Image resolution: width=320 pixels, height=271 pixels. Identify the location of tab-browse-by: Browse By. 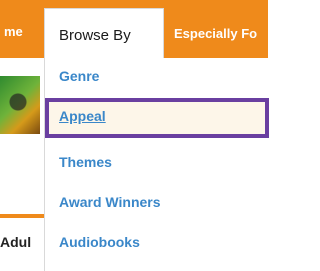
(104, 33).